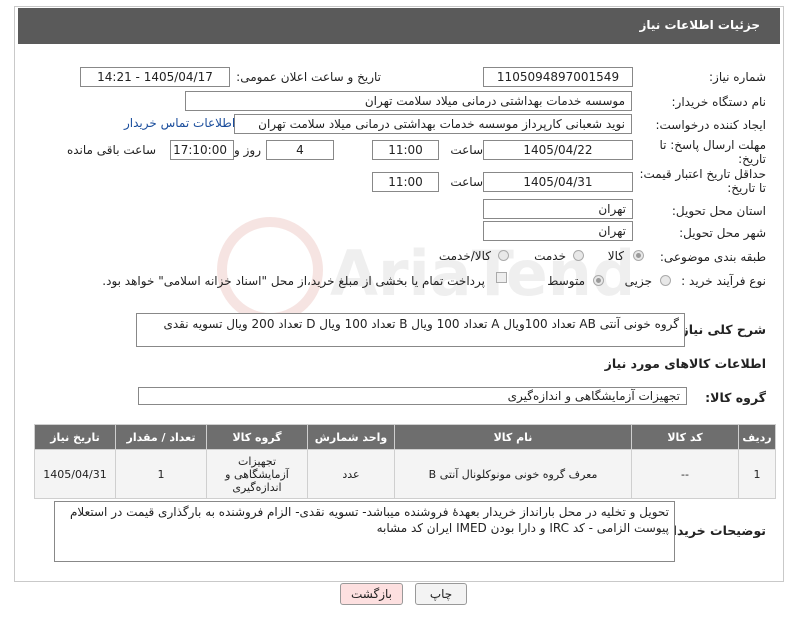 The width and height of the screenshot is (788, 619). I want to click on category-radio-service, so click(578, 255).